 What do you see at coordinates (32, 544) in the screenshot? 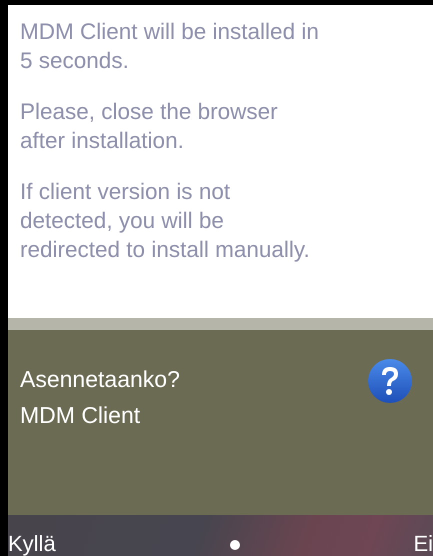
I see `softkey-left: Kyllä` at bounding box center [32, 544].